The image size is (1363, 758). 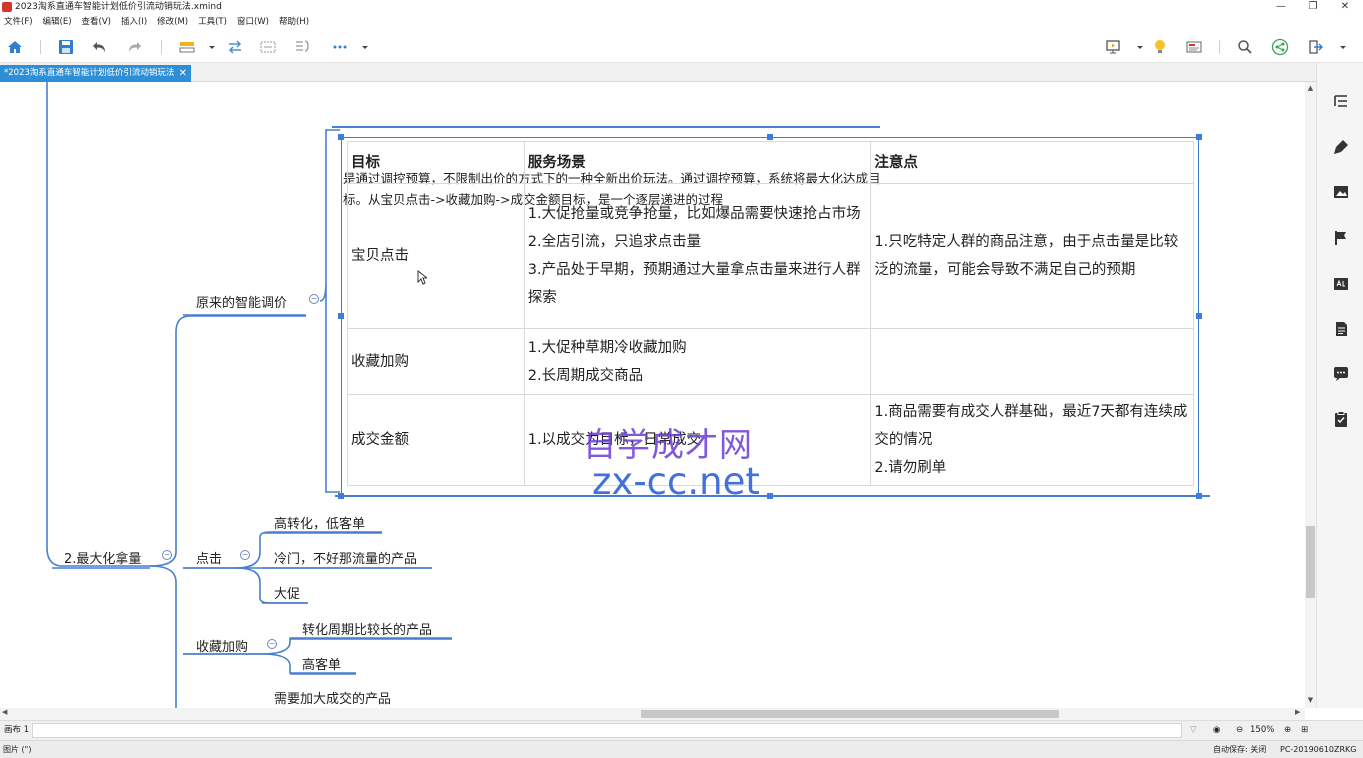 I want to click on title-bar: 2023淘系直通车智能计划低价引流动销玩法.xmind — ❐ ✕, so click(x=681, y=7).